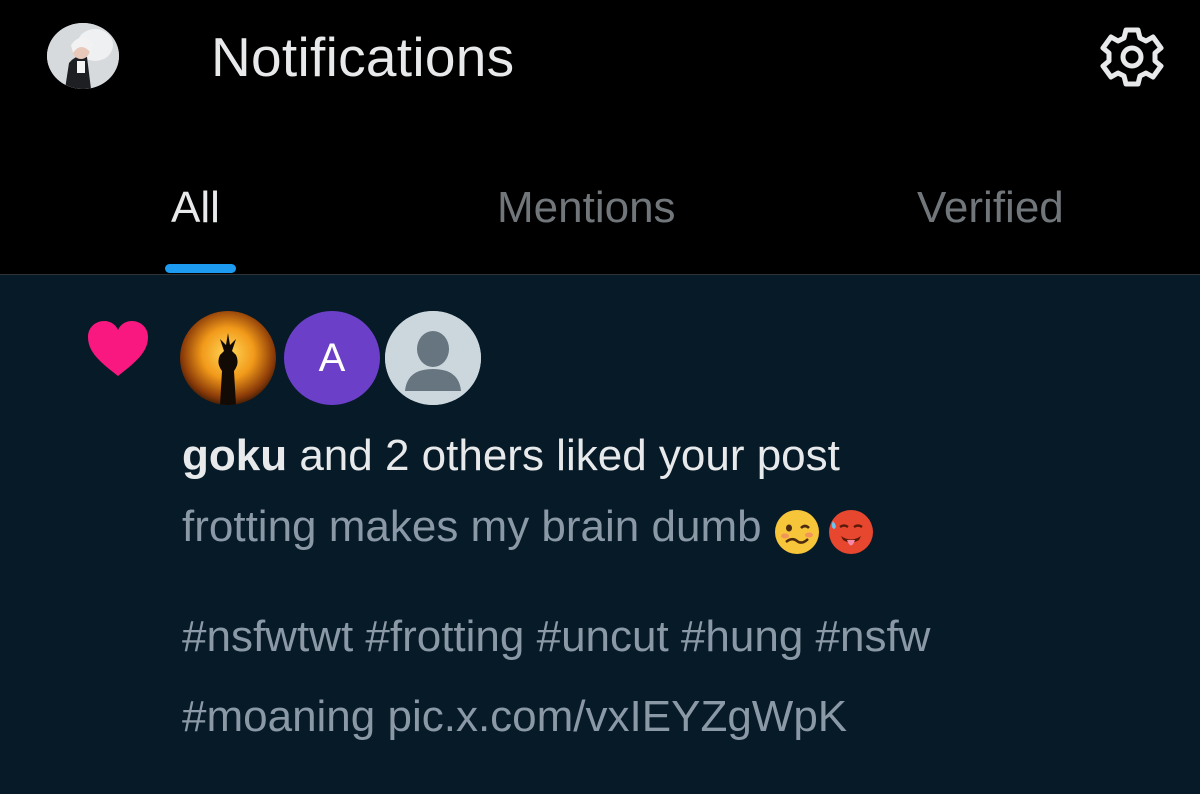  I want to click on post-line-1: frotting makes my brain dumb, so click(677, 532).